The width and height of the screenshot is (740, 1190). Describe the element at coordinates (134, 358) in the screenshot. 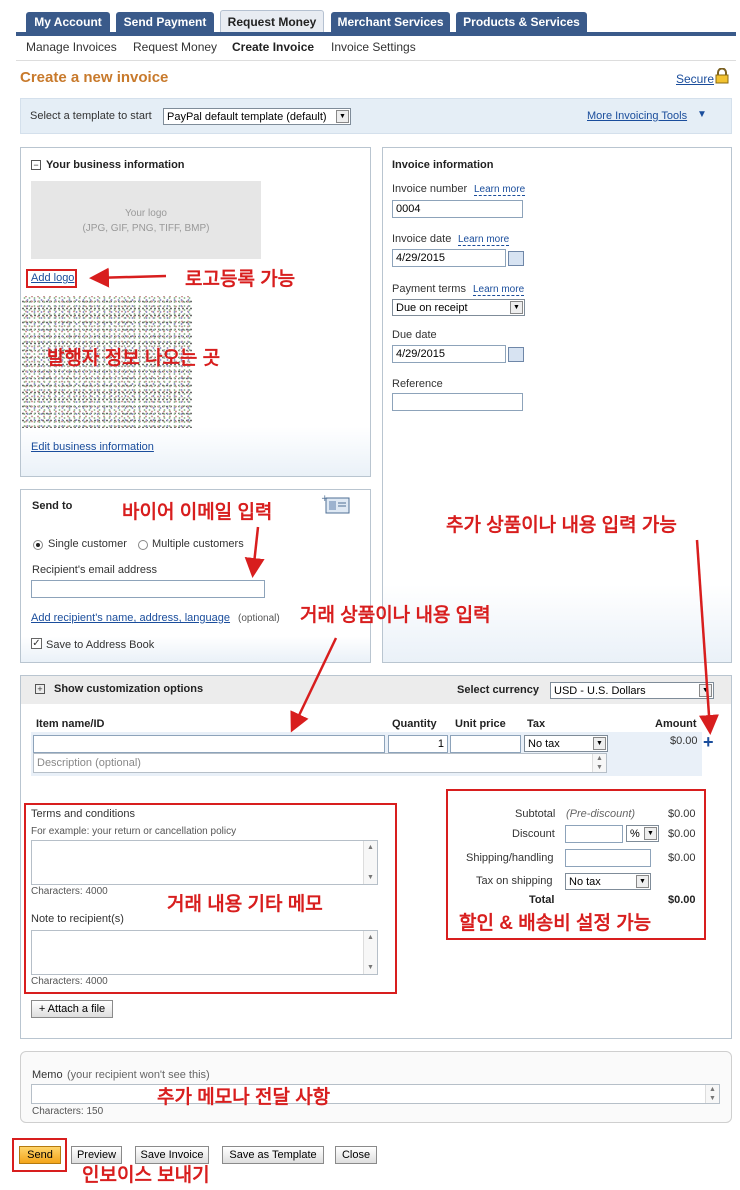

I see `annotation-issuer: 발행자 정보 나오는 곳` at that location.